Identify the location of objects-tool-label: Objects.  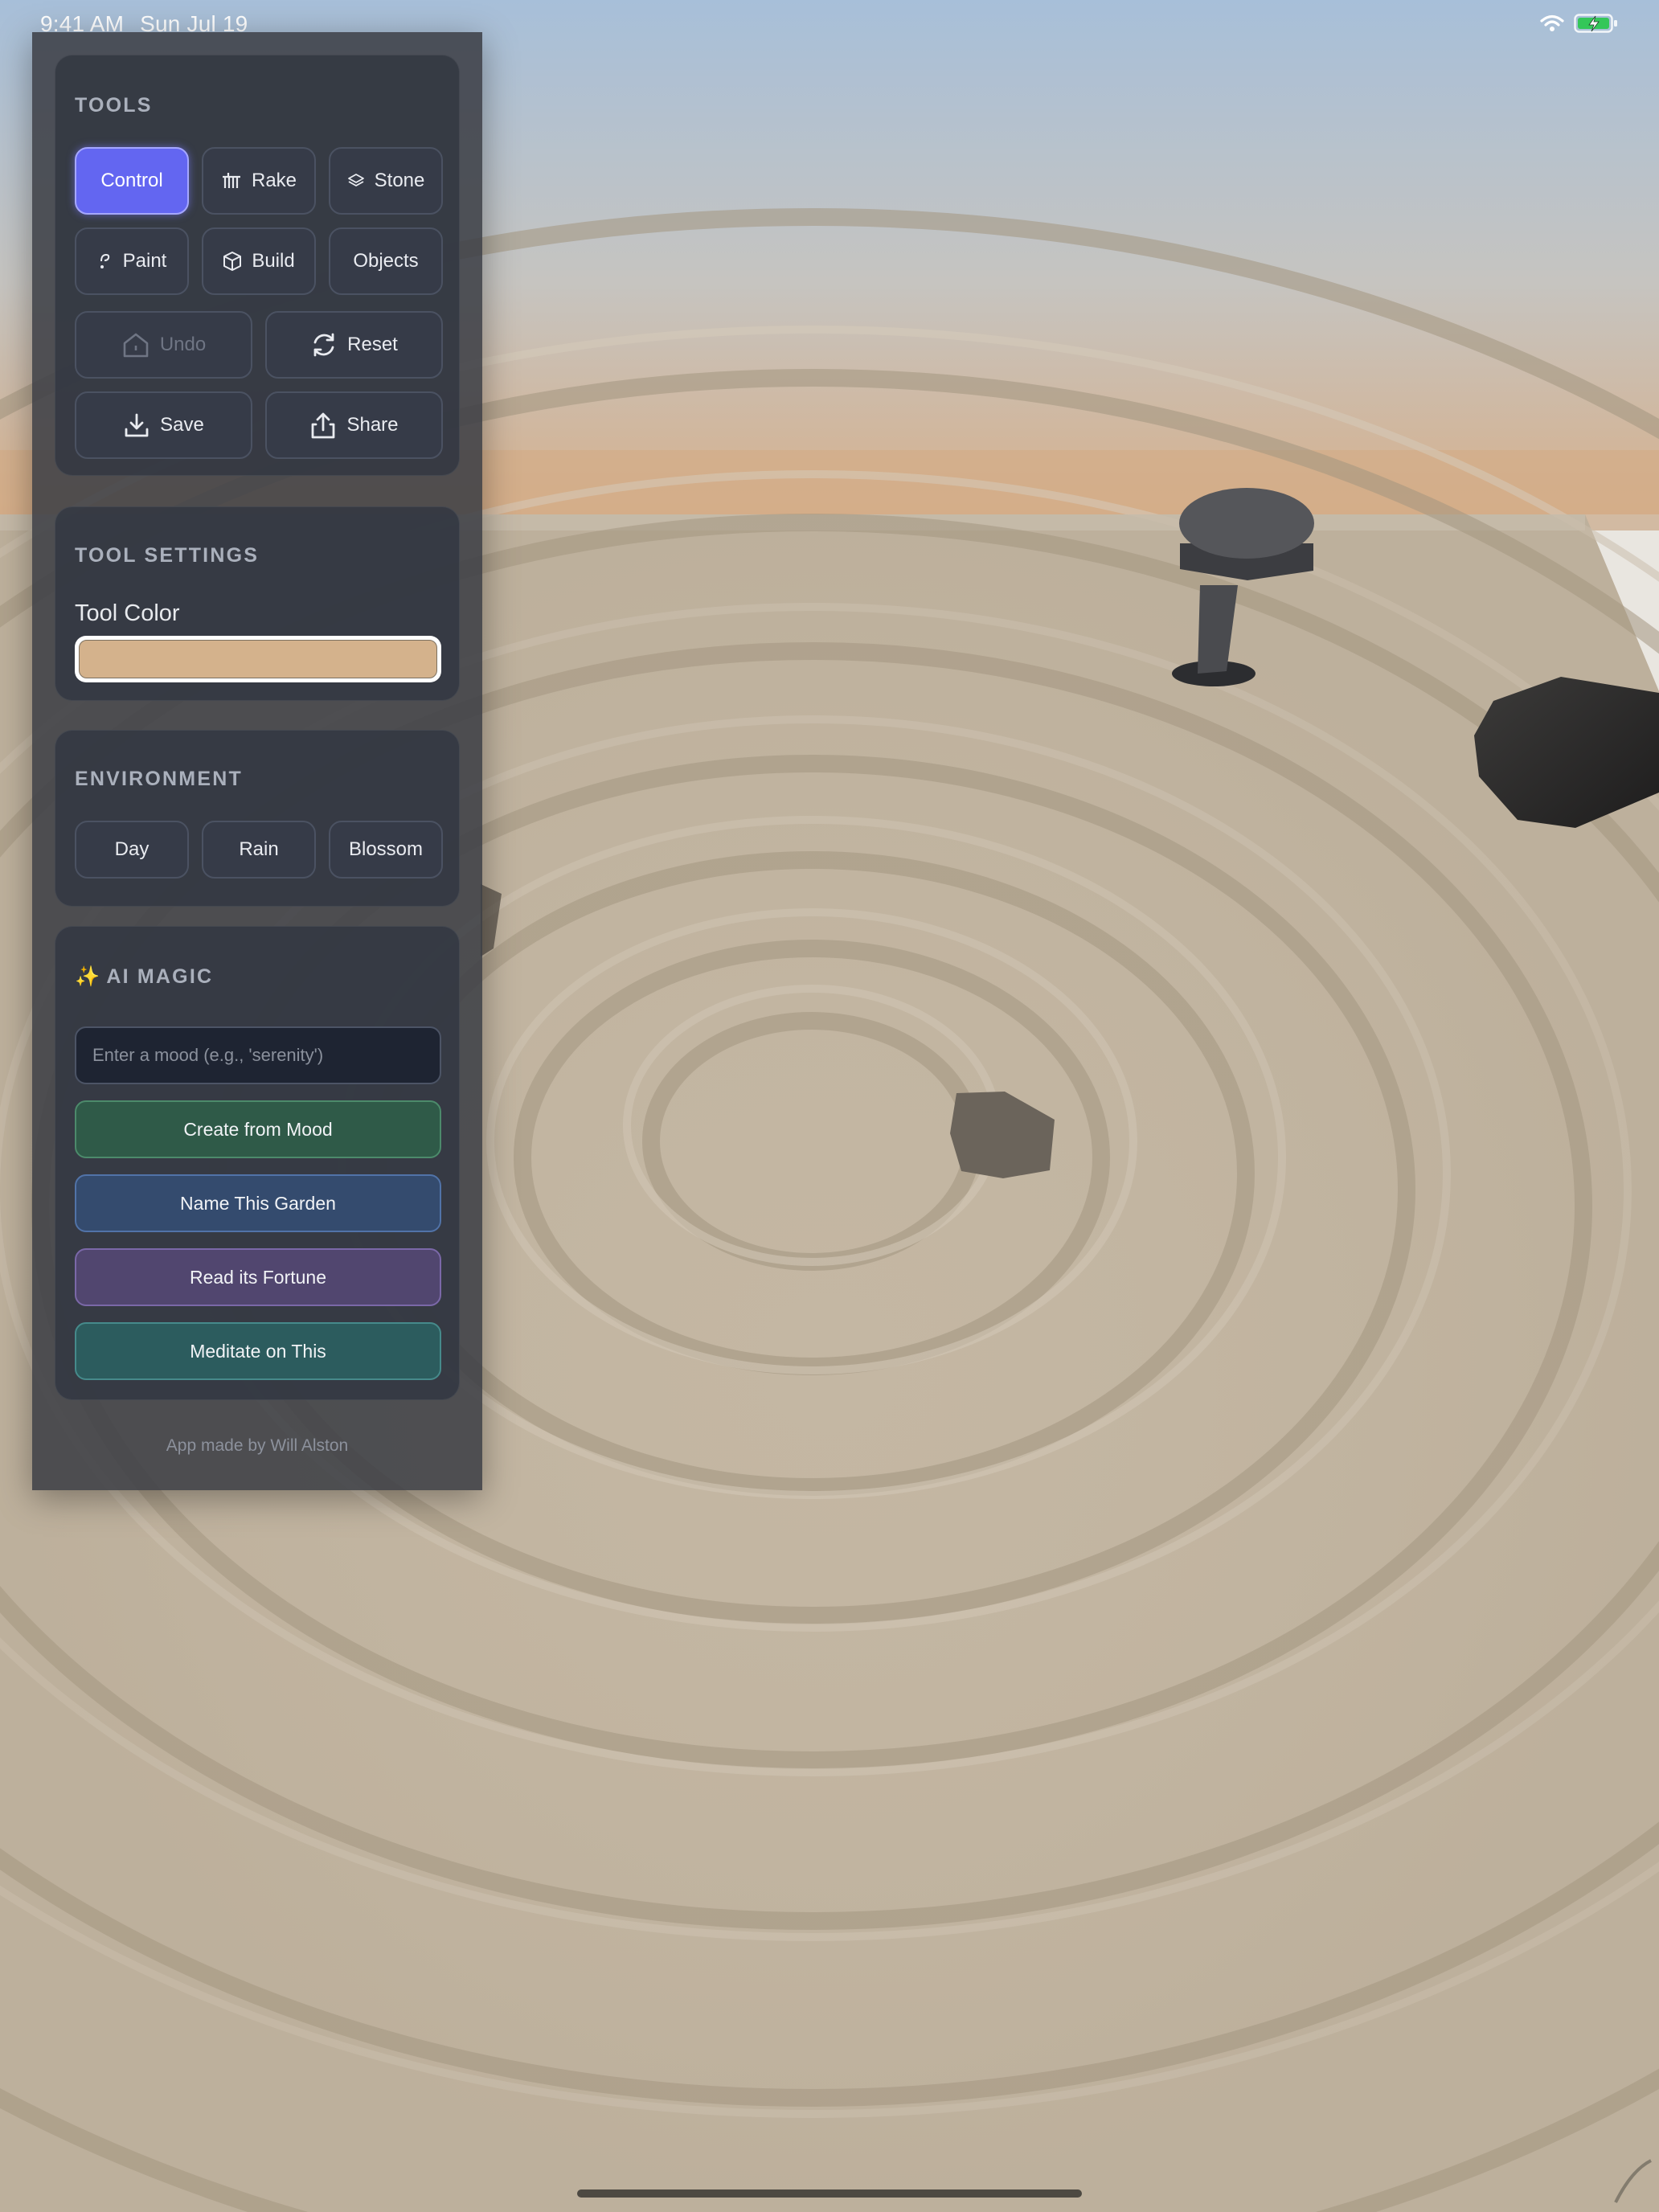
(386, 261).